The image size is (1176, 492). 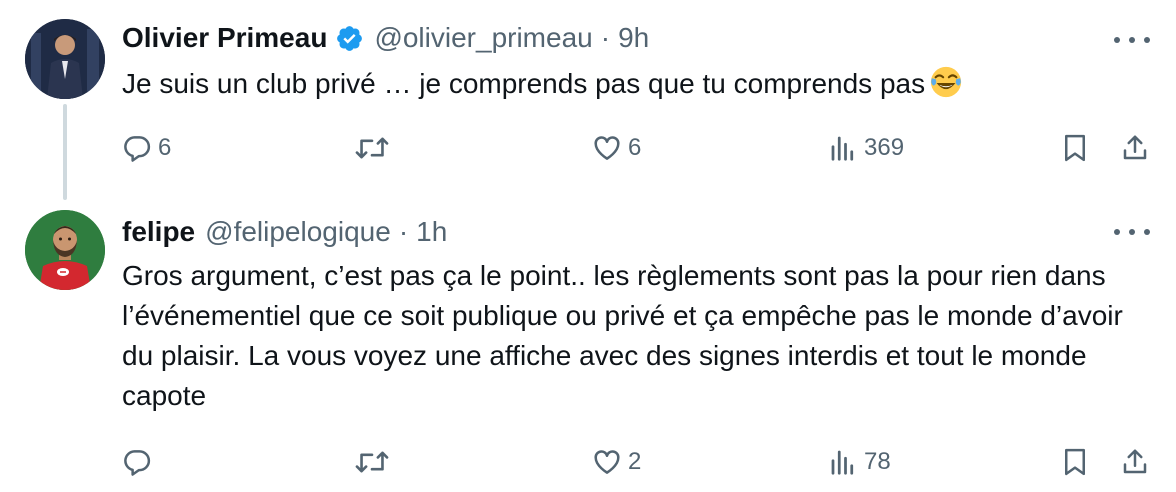 I want to click on handle: @felipelogique, so click(x=298, y=232).